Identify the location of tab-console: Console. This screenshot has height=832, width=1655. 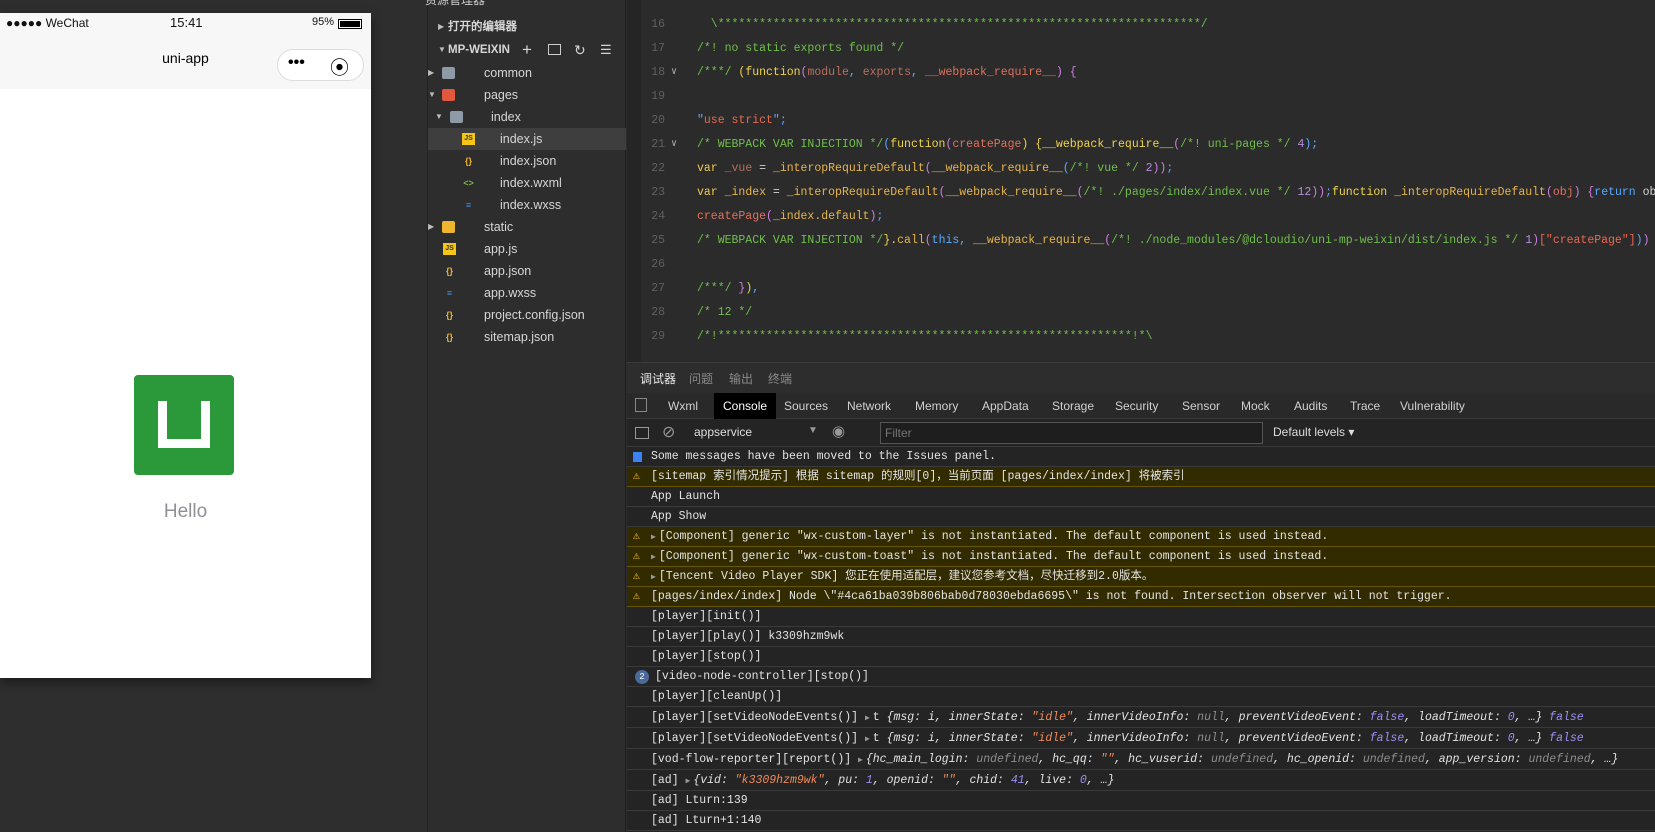
(745, 406).